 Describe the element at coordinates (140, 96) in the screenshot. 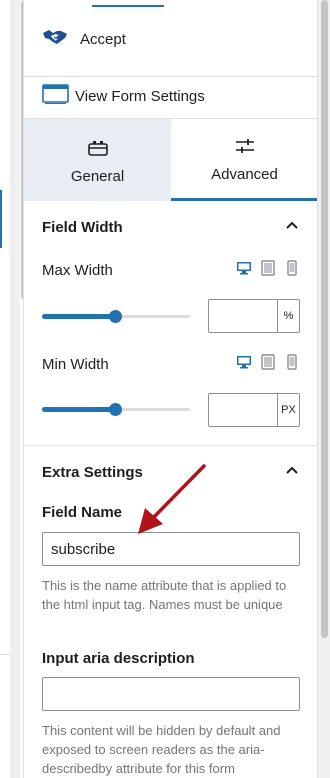

I see `view-form-settings-label: View Form Settings` at that location.